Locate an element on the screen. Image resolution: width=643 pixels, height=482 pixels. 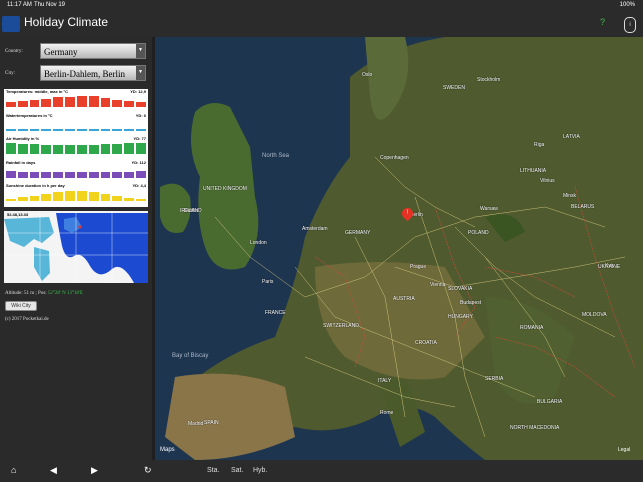
world-map: 52.48,13.33 is located at coordinates (76, 247).